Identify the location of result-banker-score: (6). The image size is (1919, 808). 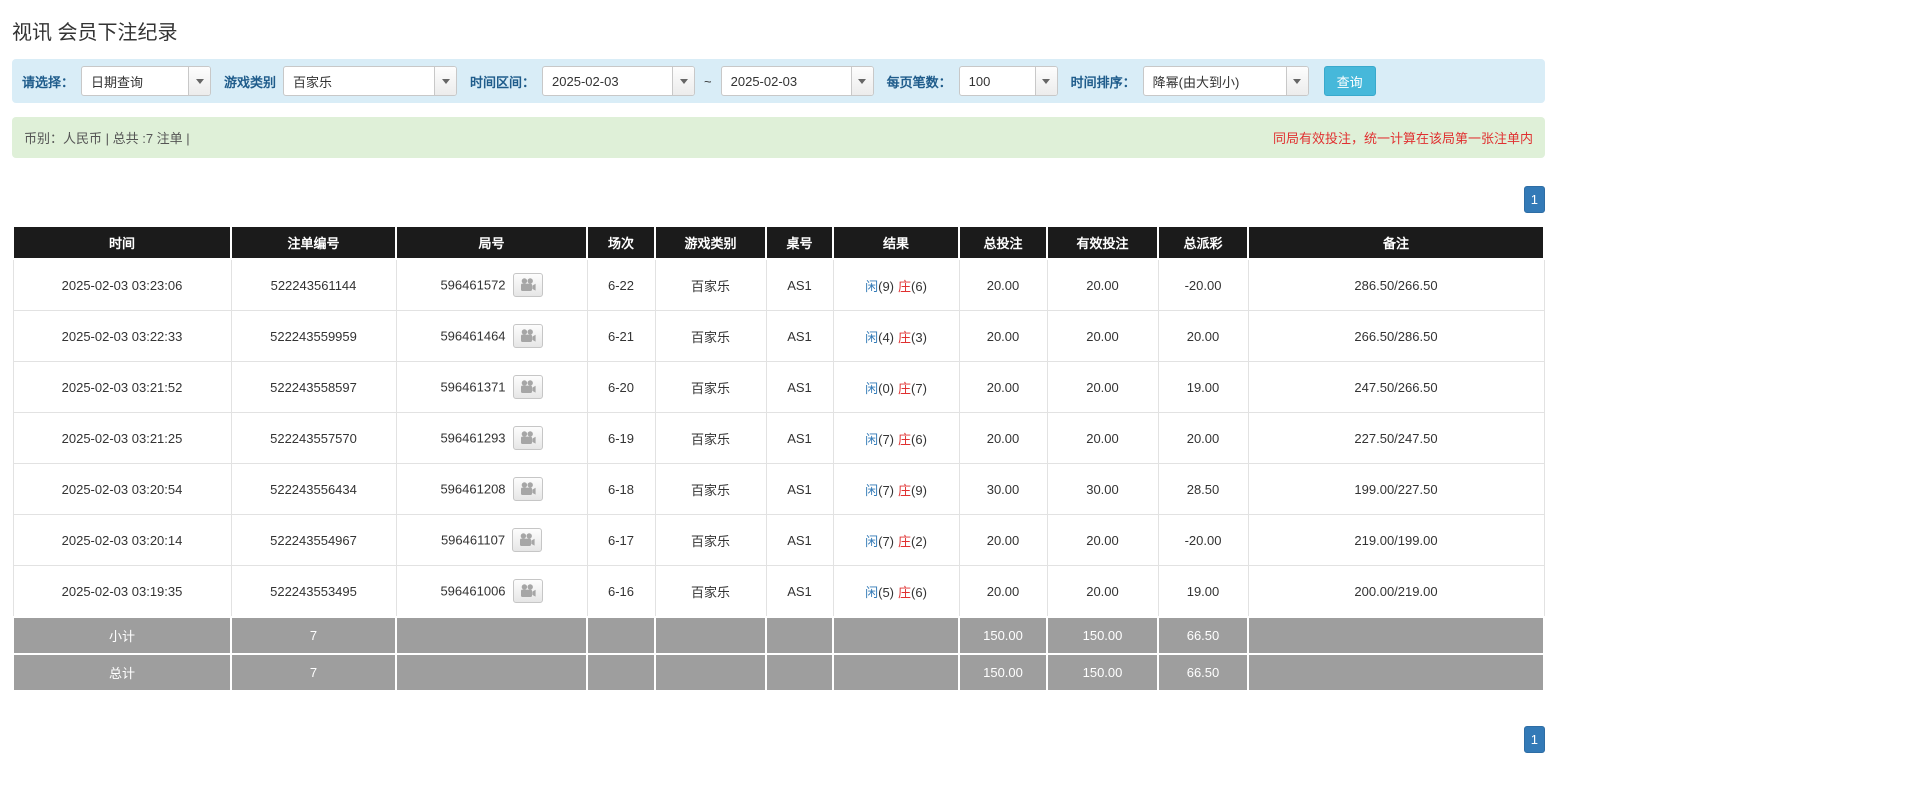
(919, 286).